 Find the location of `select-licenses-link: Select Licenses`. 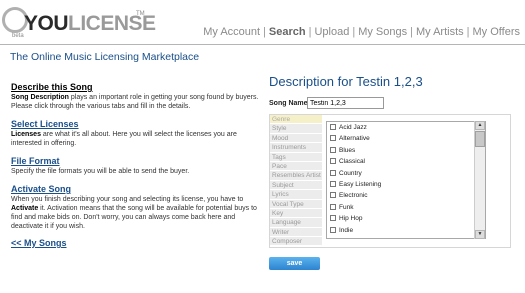

select-licenses-link: Select Licenses is located at coordinates (136, 124).